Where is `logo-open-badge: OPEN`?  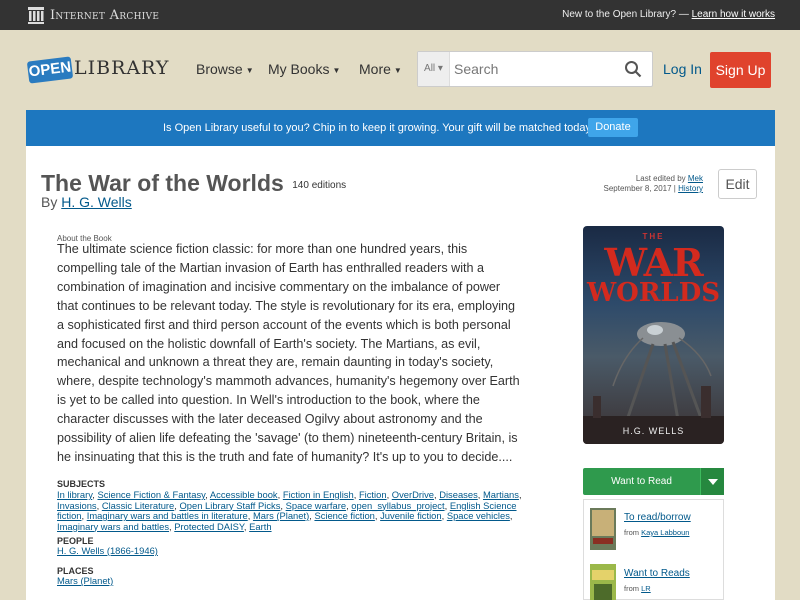 logo-open-badge: OPEN is located at coordinates (50, 70).